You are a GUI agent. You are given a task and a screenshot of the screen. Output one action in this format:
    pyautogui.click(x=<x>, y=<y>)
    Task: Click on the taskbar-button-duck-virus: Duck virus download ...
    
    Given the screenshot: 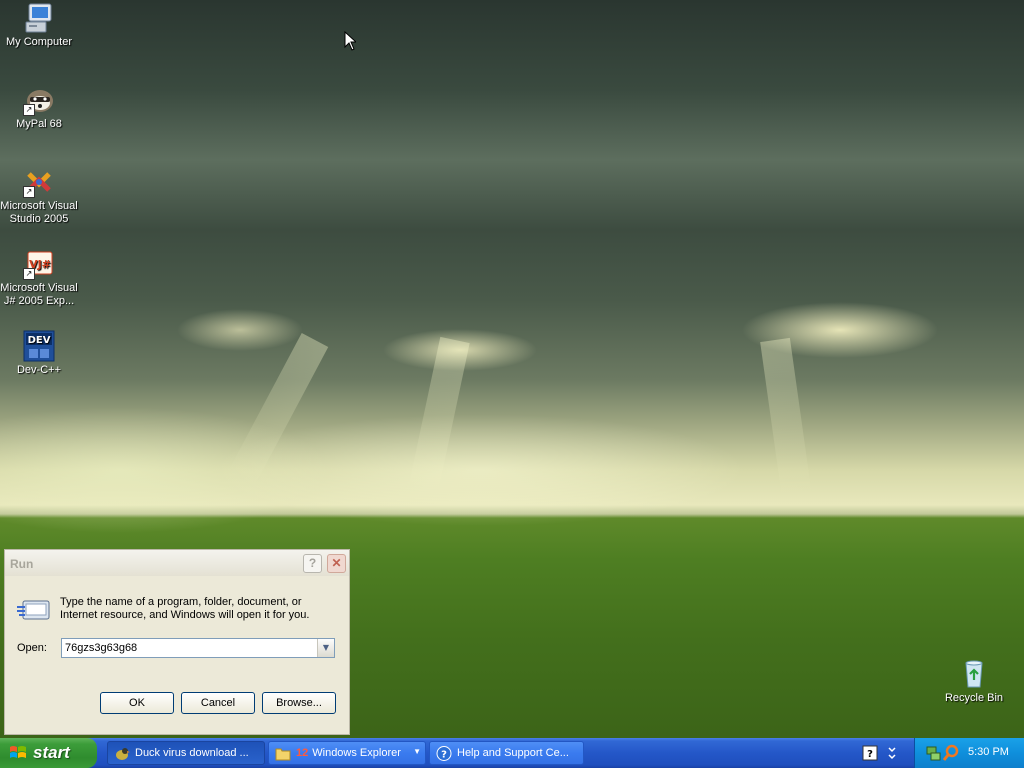 What is the action you would take?
    pyautogui.click(x=186, y=753)
    